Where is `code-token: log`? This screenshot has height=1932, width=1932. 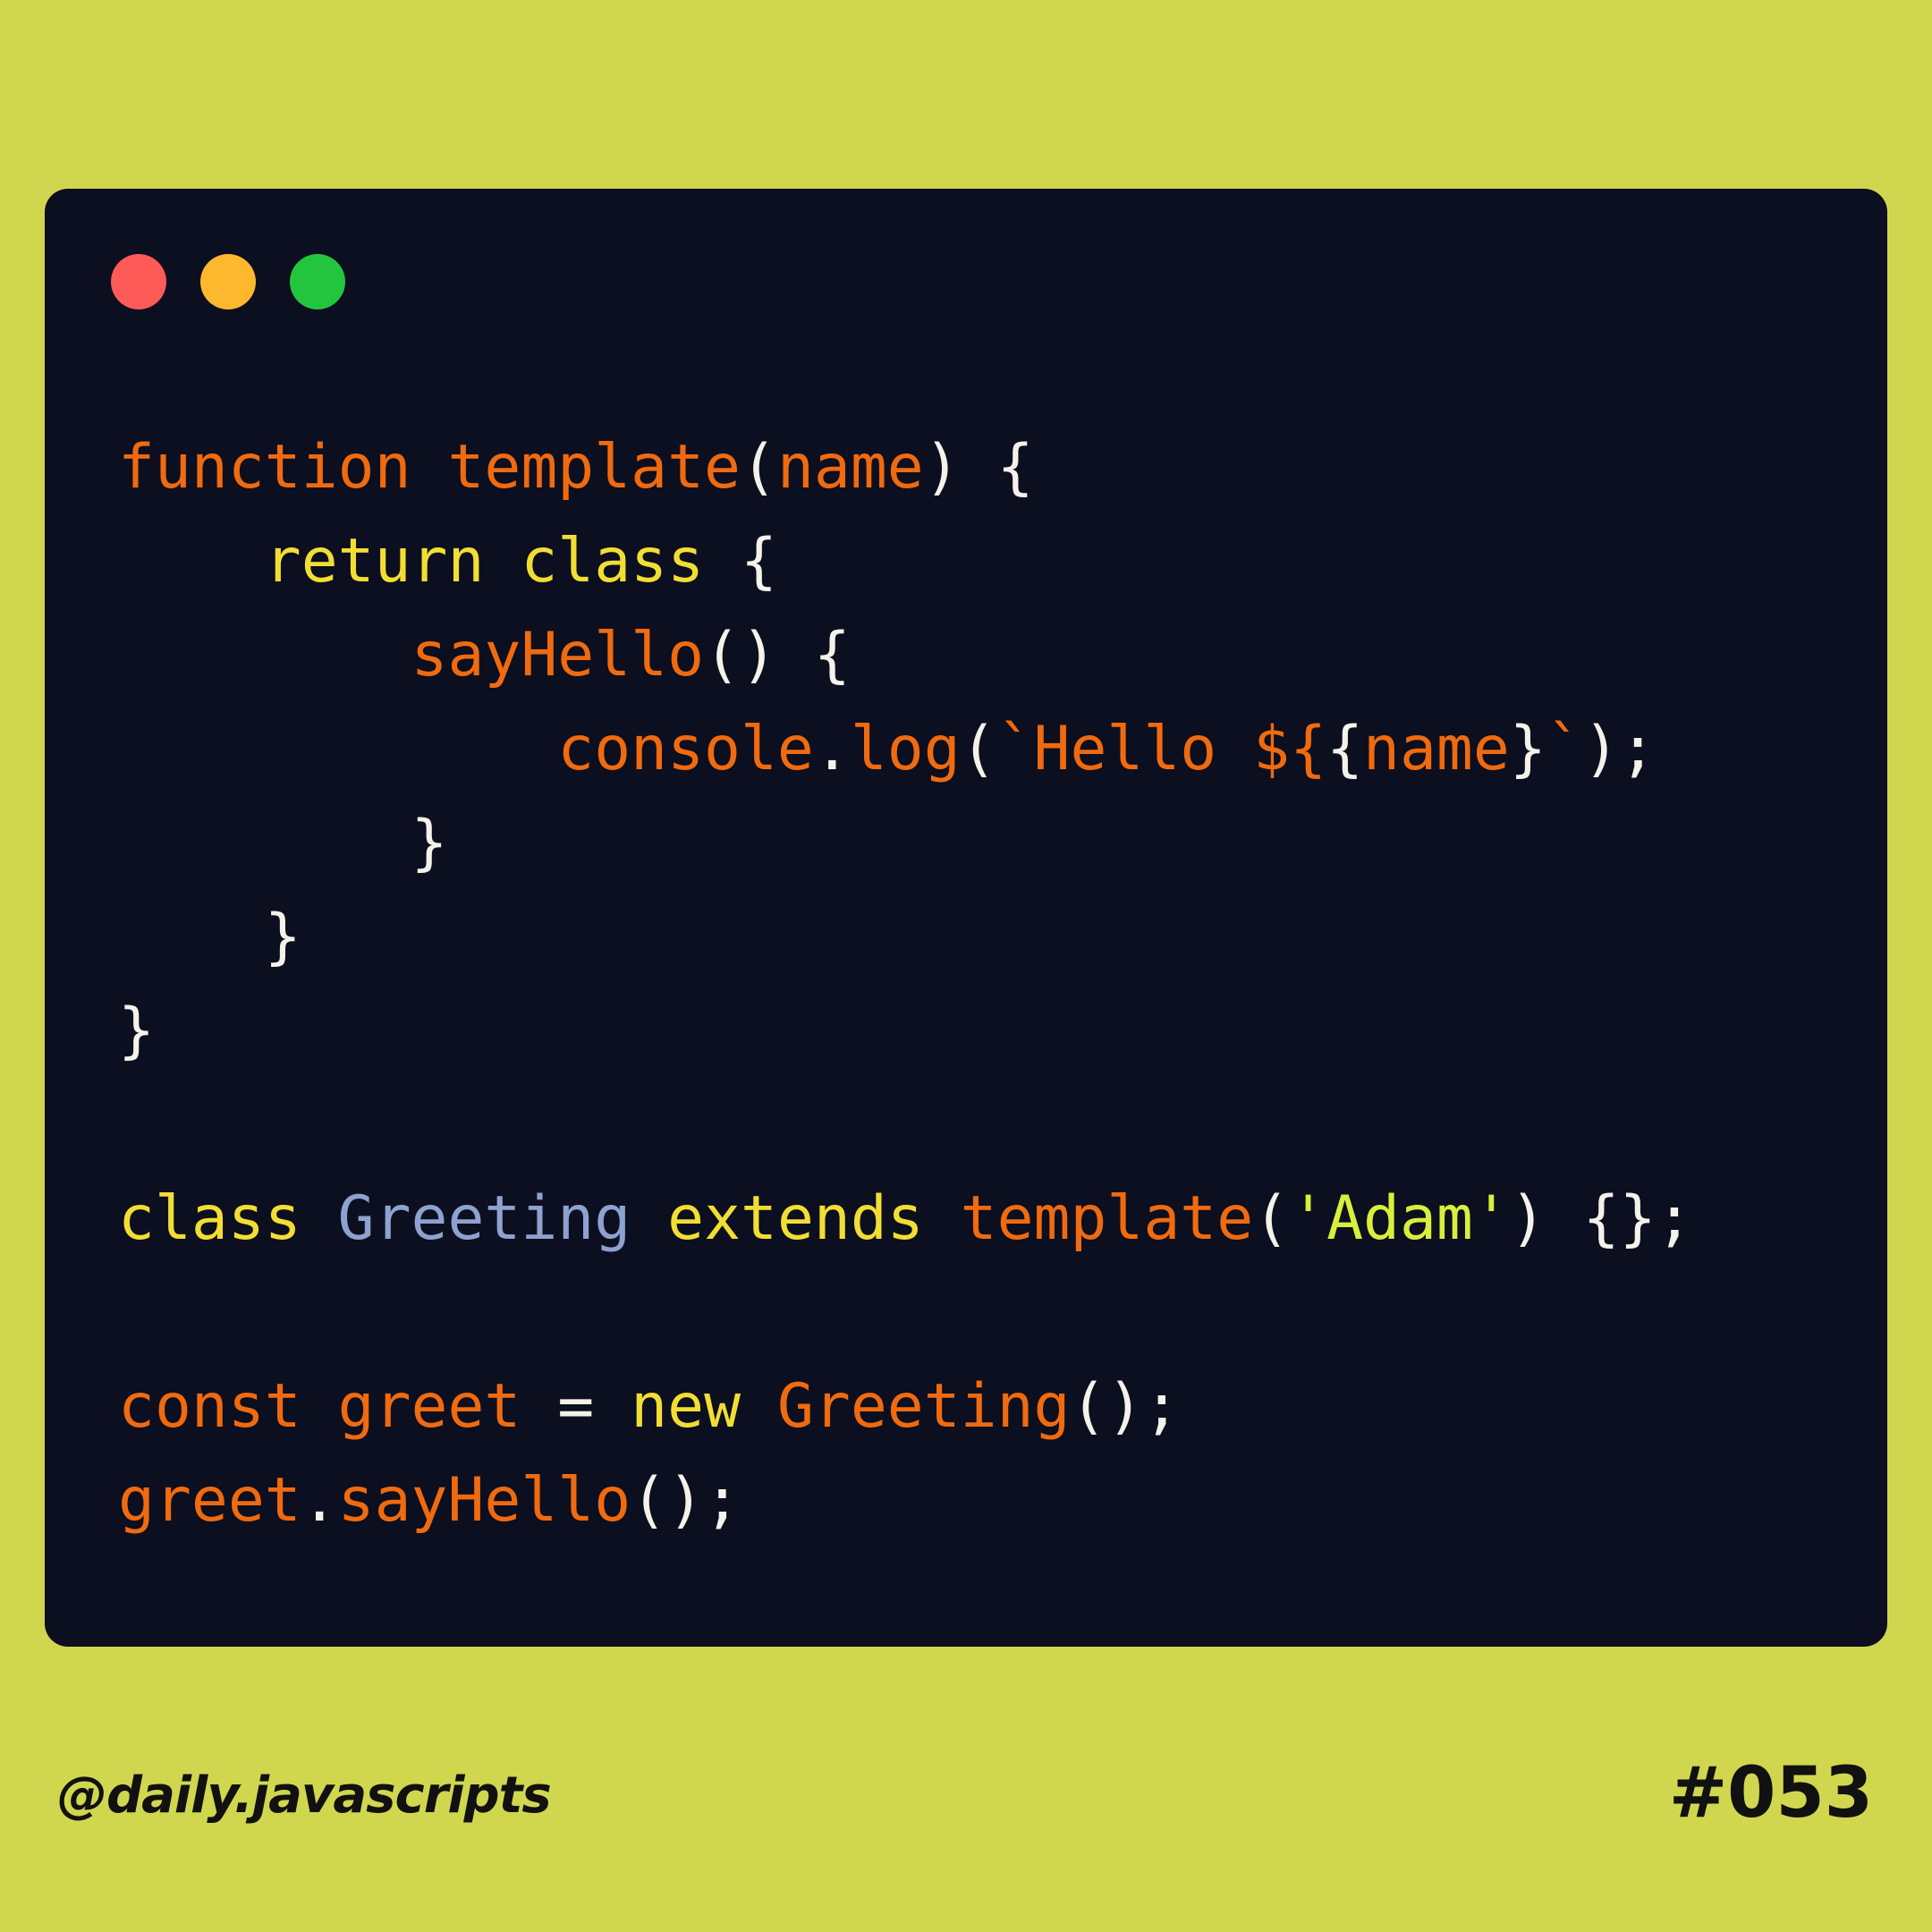
code-token: log is located at coordinates (905, 749).